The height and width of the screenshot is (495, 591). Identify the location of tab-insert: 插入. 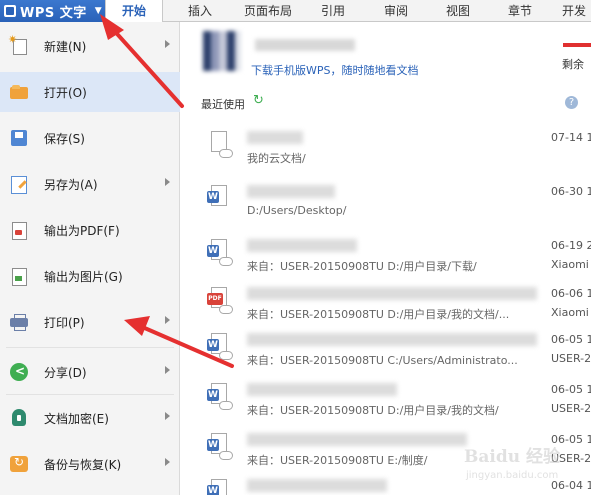
(200, 11).